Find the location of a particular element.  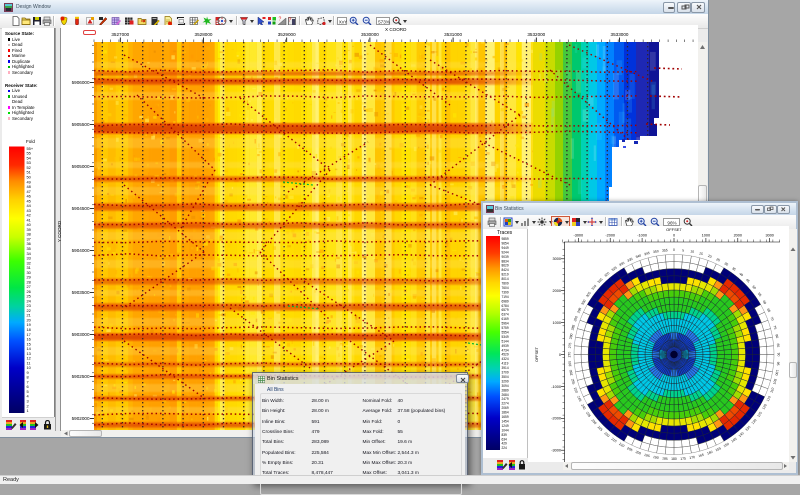

svg-text: 5905500 is located at coordinates (81, 124).